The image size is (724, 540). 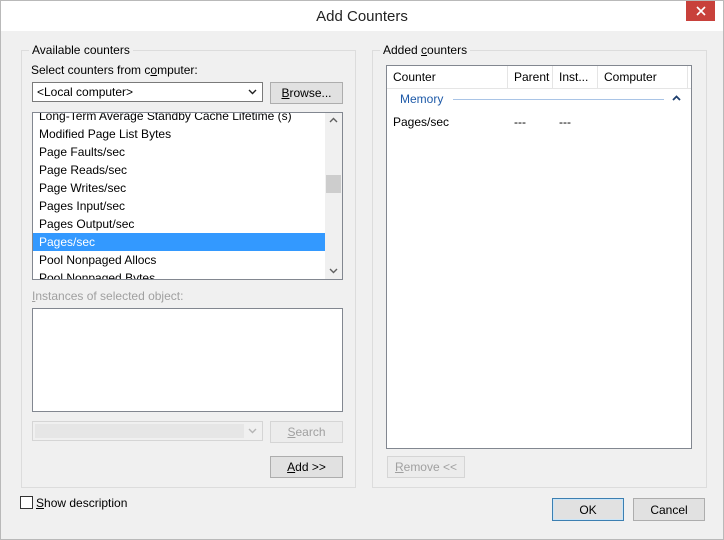 I want to click on close-button, so click(x=700, y=11).